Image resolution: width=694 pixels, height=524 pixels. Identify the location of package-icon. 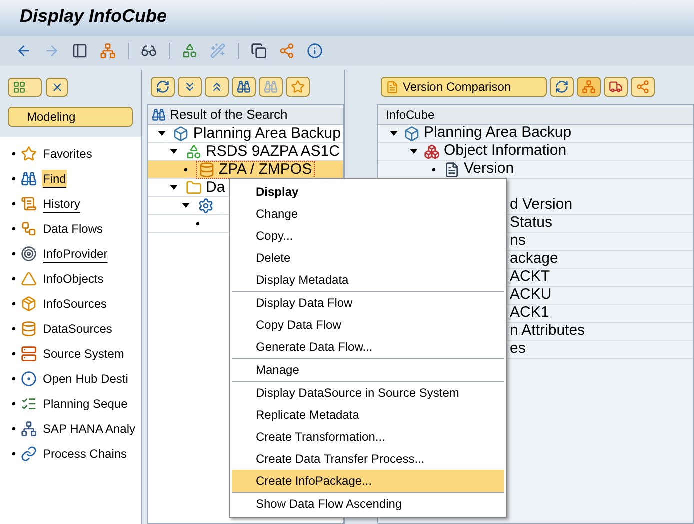
(29, 304).